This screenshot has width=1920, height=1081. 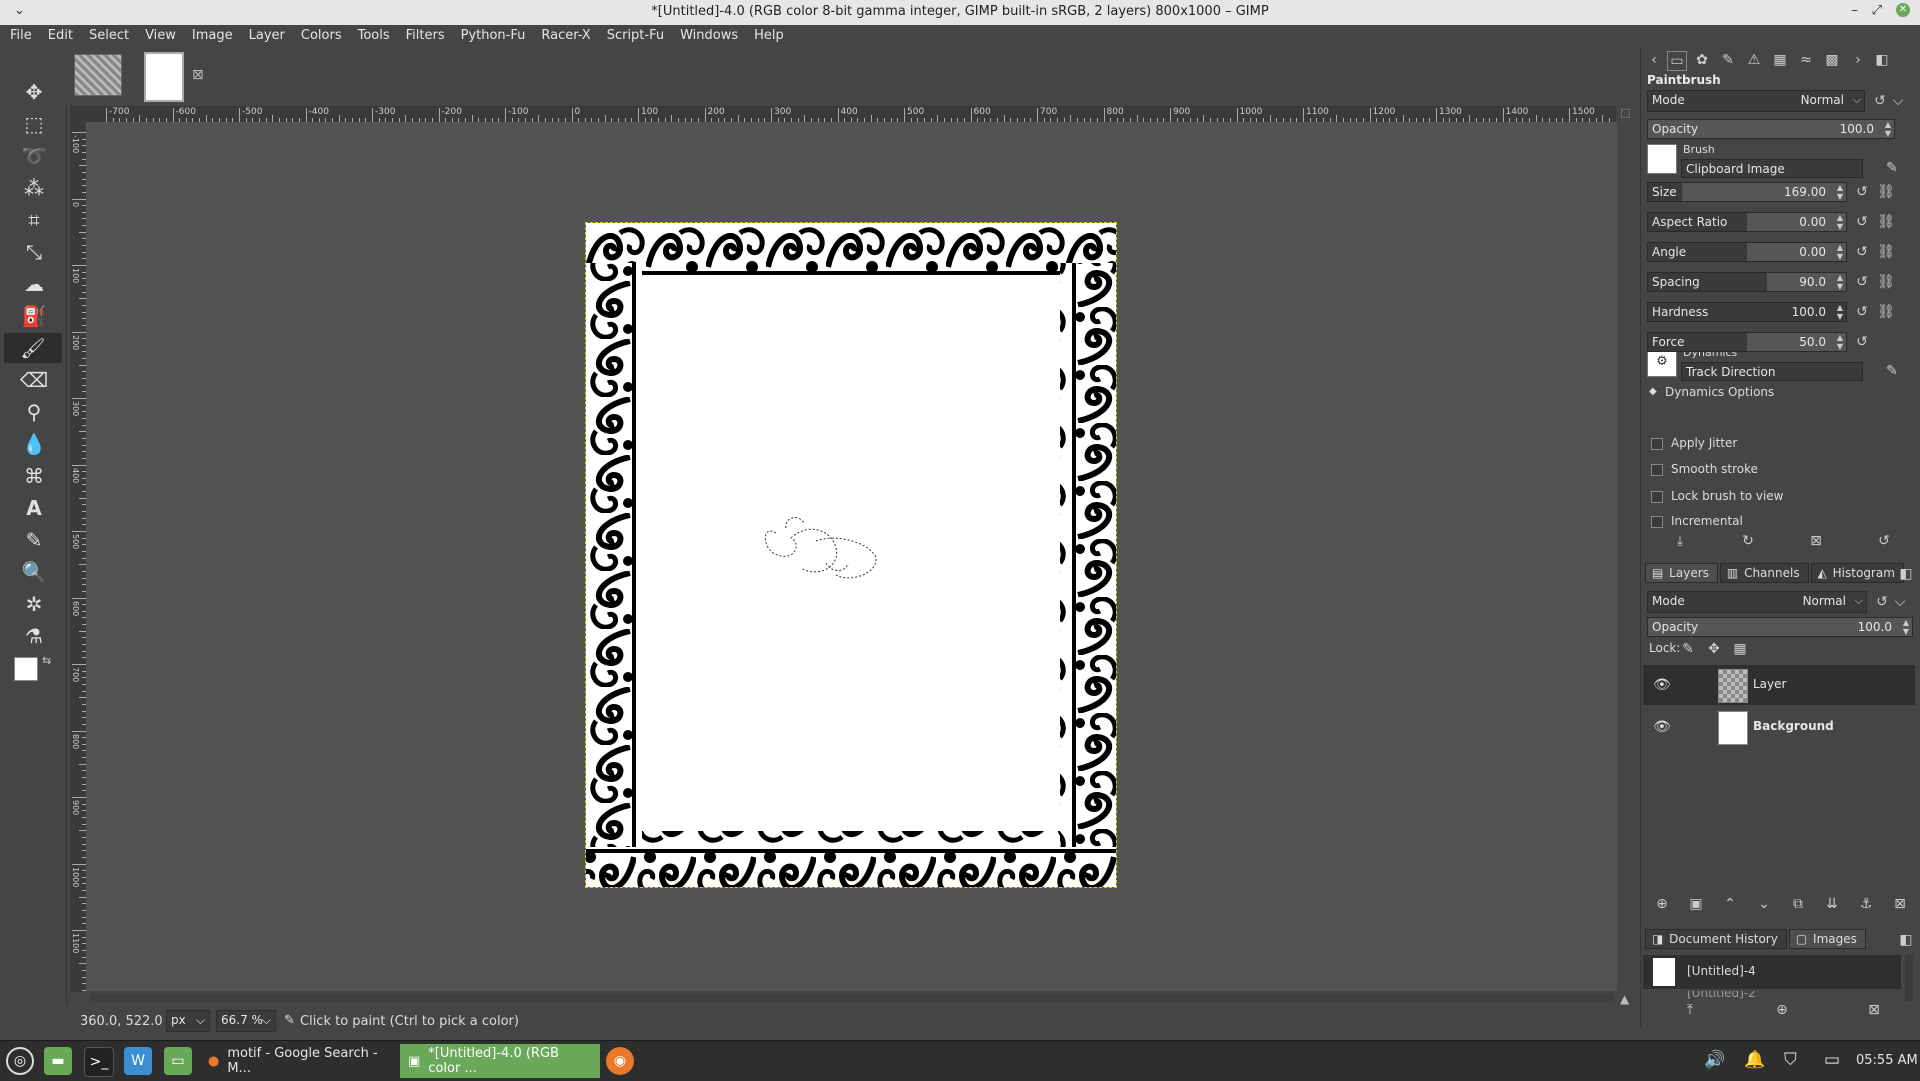 What do you see at coordinates (34, 188) in the screenshot?
I see `fuzzy-select-tool-icon: ⁂` at bounding box center [34, 188].